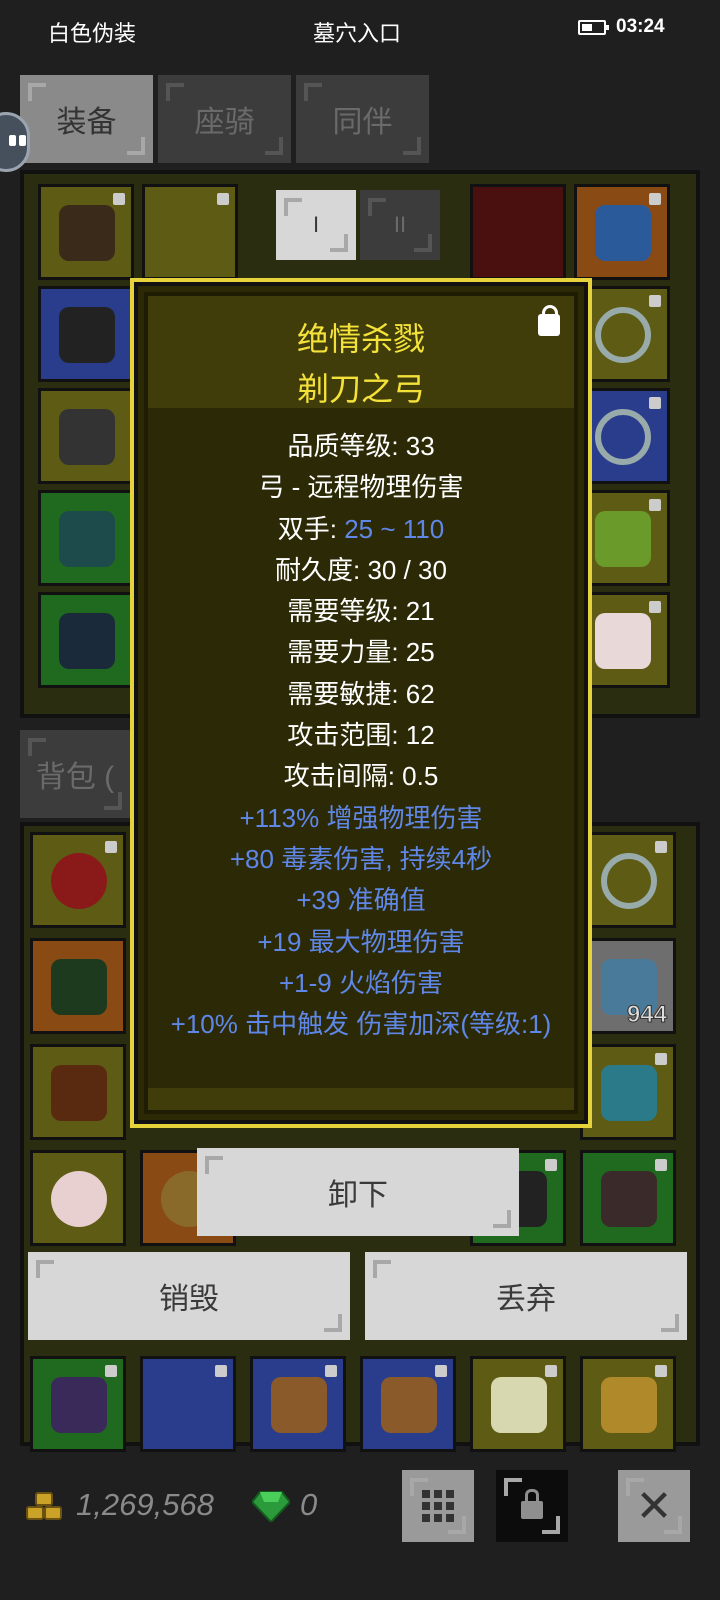  I want to click on equip-slot-offhand, so click(518, 232).